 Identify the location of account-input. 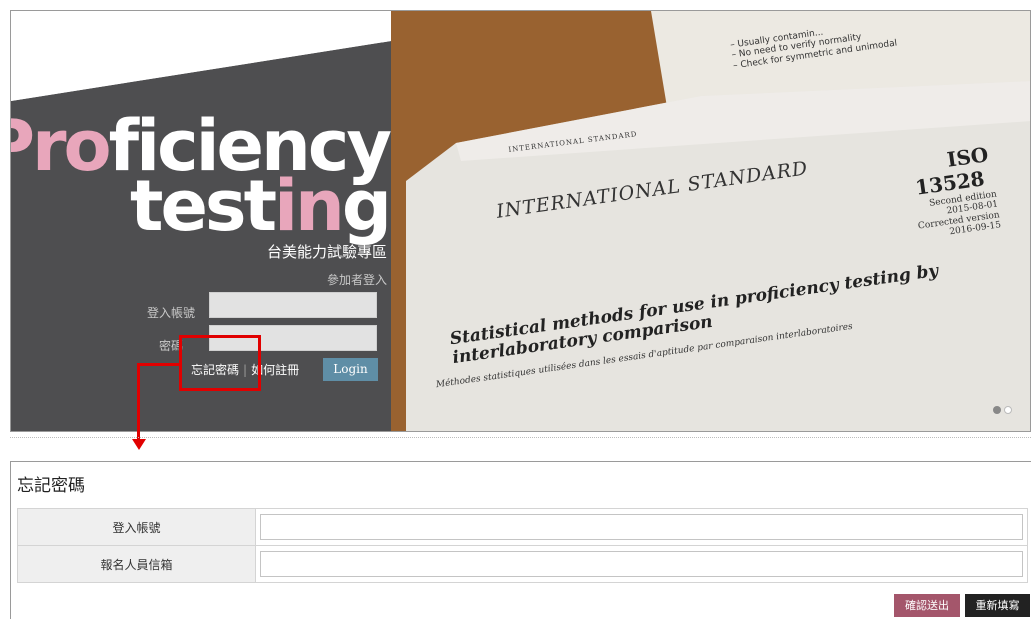
(641, 527).